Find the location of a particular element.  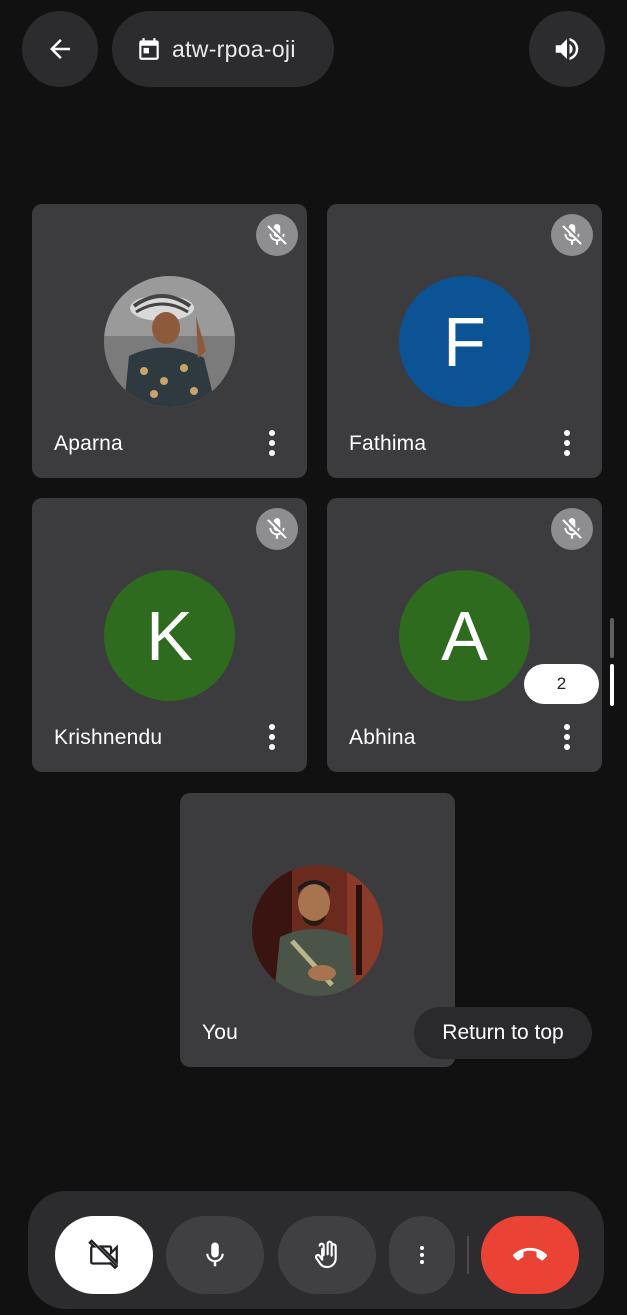

avatar: F is located at coordinates (464, 341).